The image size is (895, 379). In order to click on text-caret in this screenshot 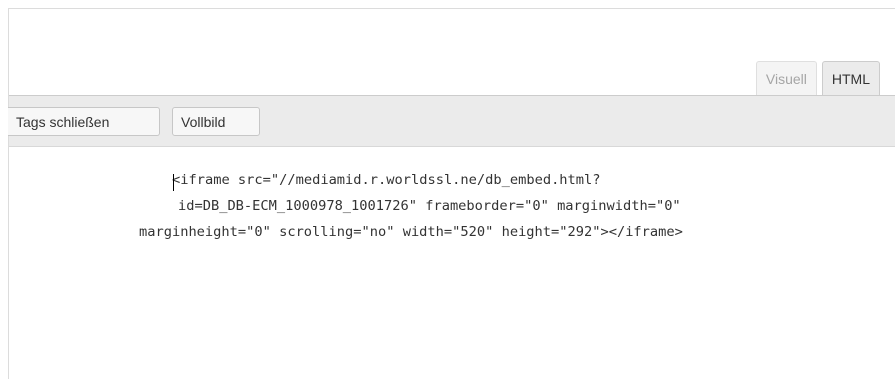, I will do `click(173, 182)`.